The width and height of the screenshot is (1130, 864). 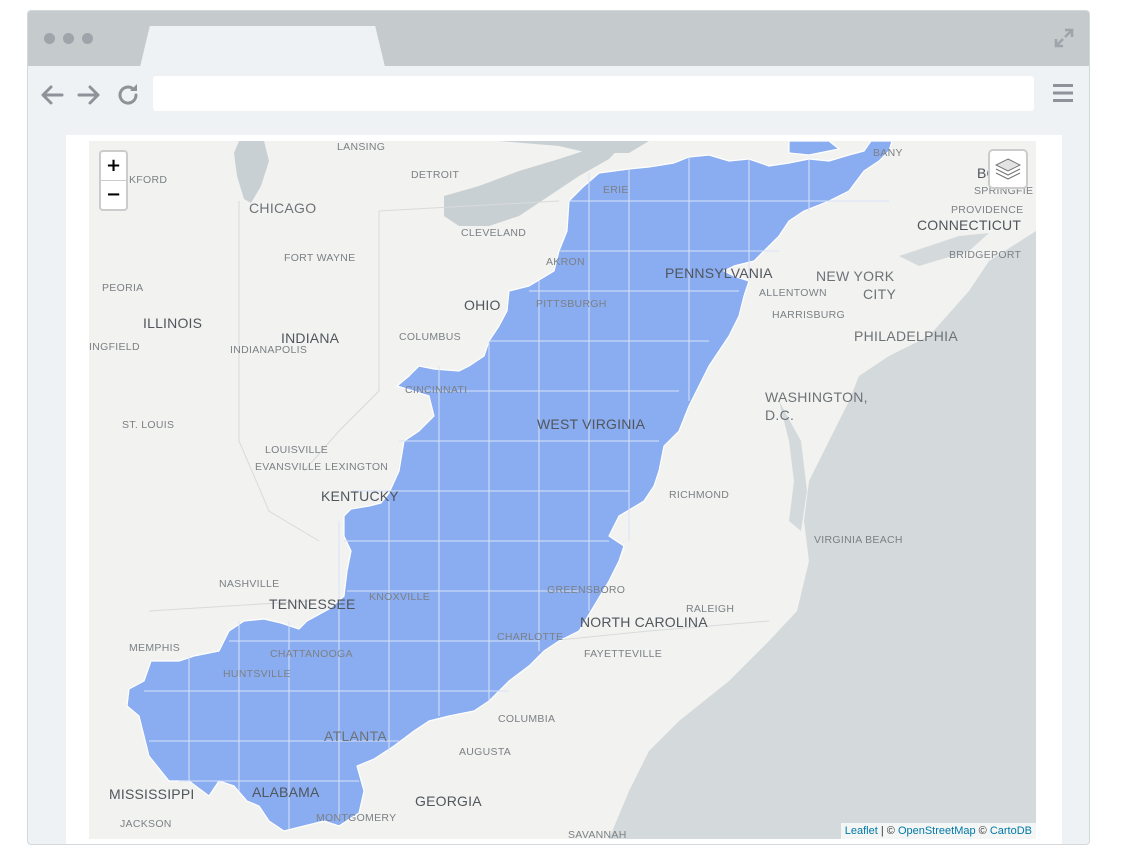 I want to click on label-mississippi: MISSISSIPPI, so click(x=152, y=794).